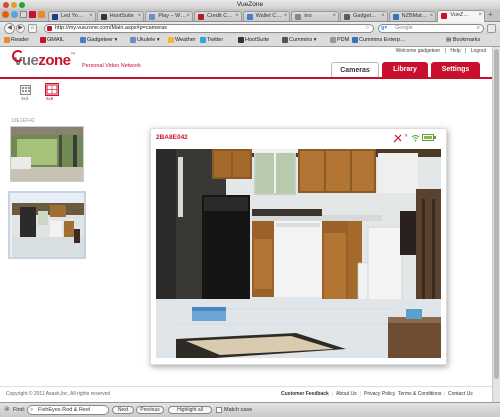 This screenshot has height=417, width=500. Describe the element at coordinates (418, 51) in the screenshot. I see `welcome-text: Welcome gadgeteer` at that location.